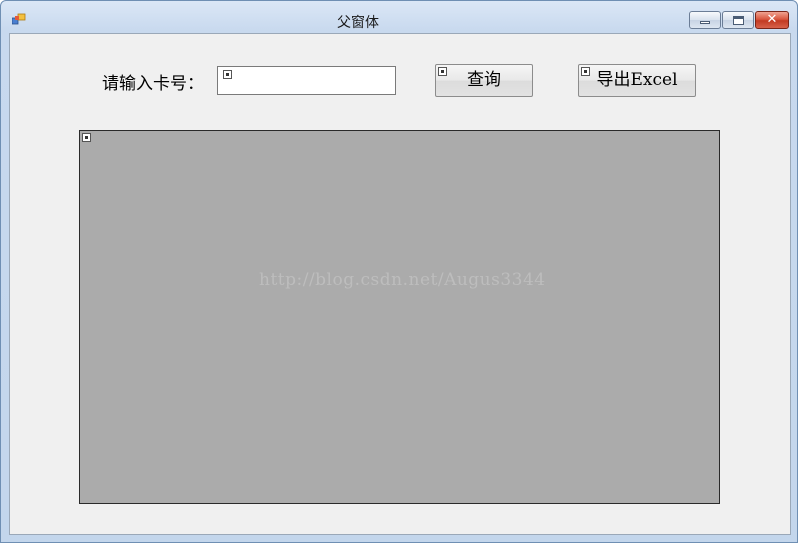  Describe the element at coordinates (358, 23) in the screenshot. I see `window-title: 父窗体` at that location.